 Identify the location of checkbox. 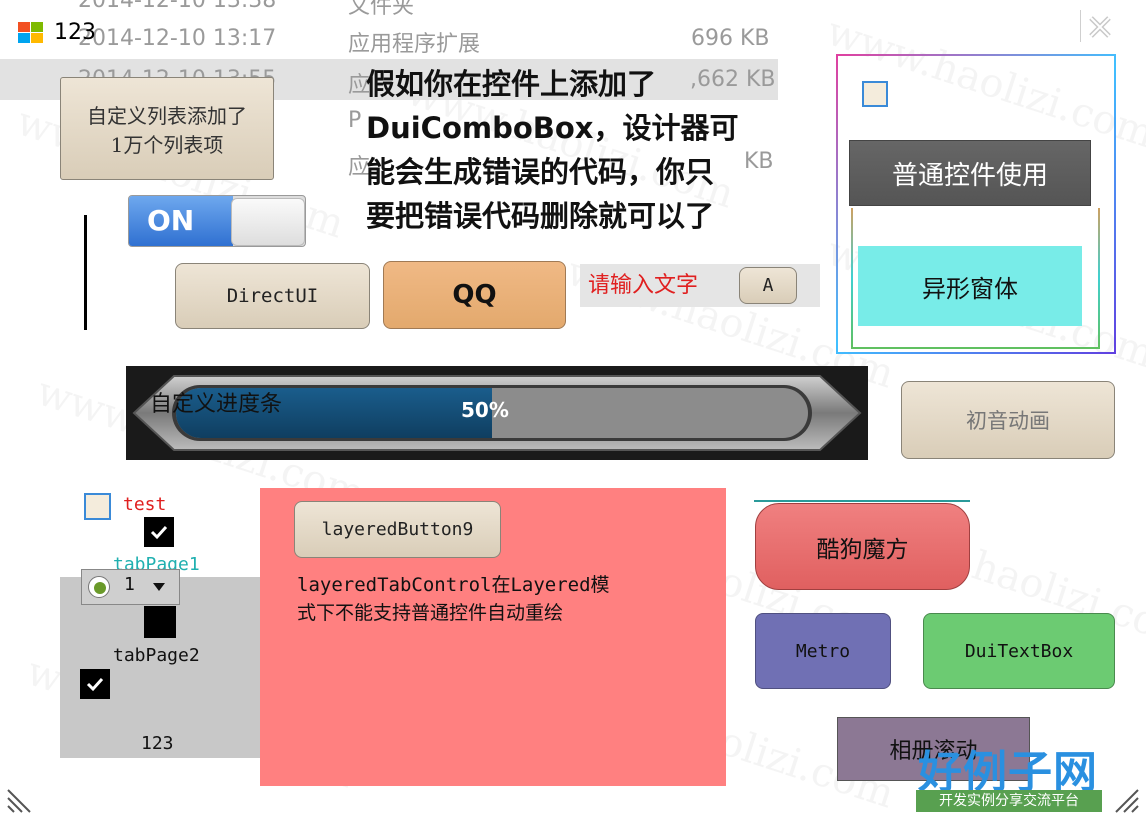
(875, 94).